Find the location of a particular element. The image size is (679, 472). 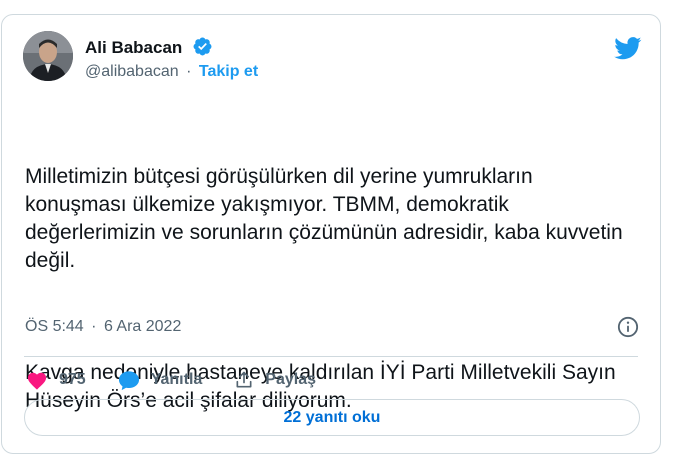

reply-bubble-icon is located at coordinates (128, 380).